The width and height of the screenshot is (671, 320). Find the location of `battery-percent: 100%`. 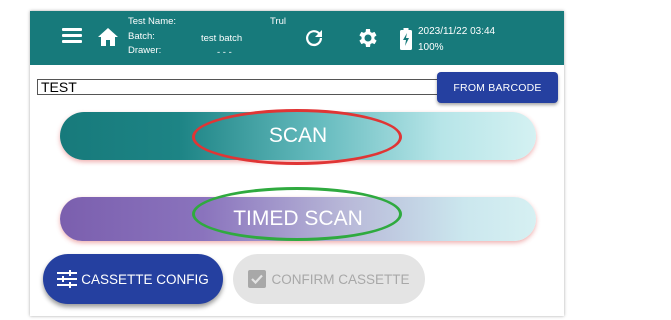

battery-percent: 100% is located at coordinates (431, 47).